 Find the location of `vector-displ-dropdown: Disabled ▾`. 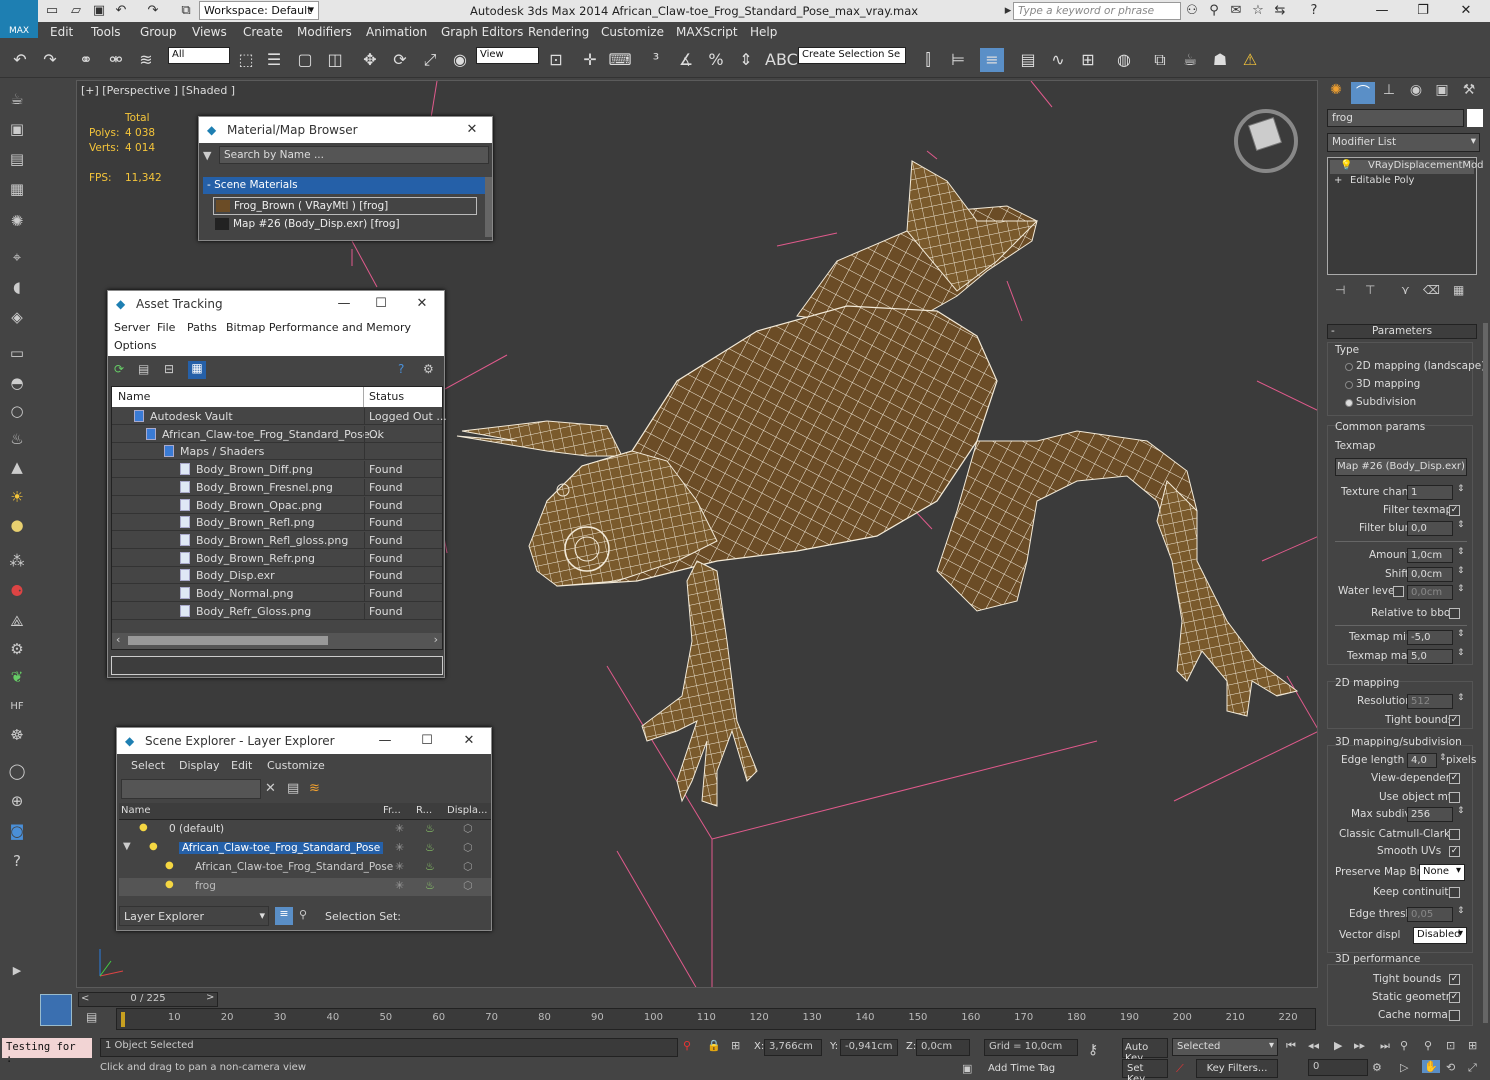

vector-displ-dropdown: Disabled ▾ is located at coordinates (1440, 935).